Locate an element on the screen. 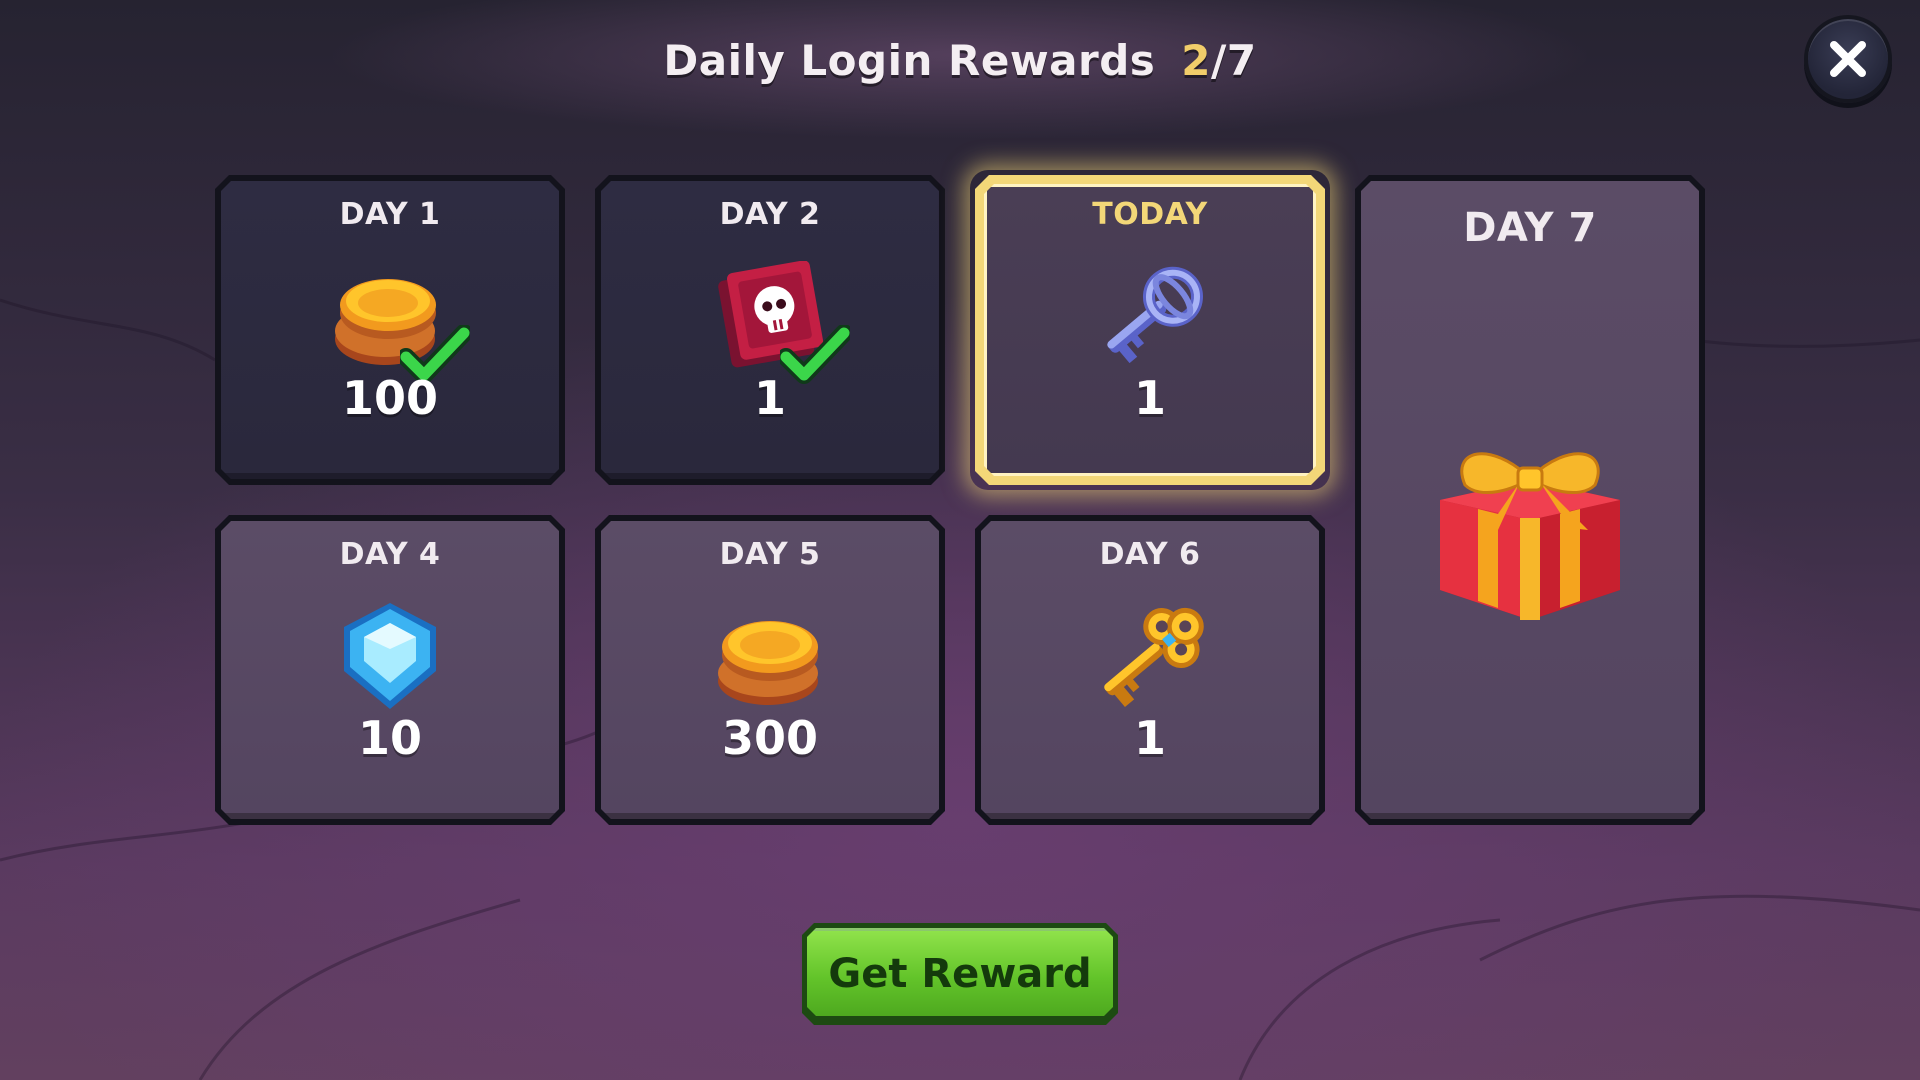 The height and width of the screenshot is (1080, 1920). reward-card-day-6: DAY 6 1 is located at coordinates (1150, 670).